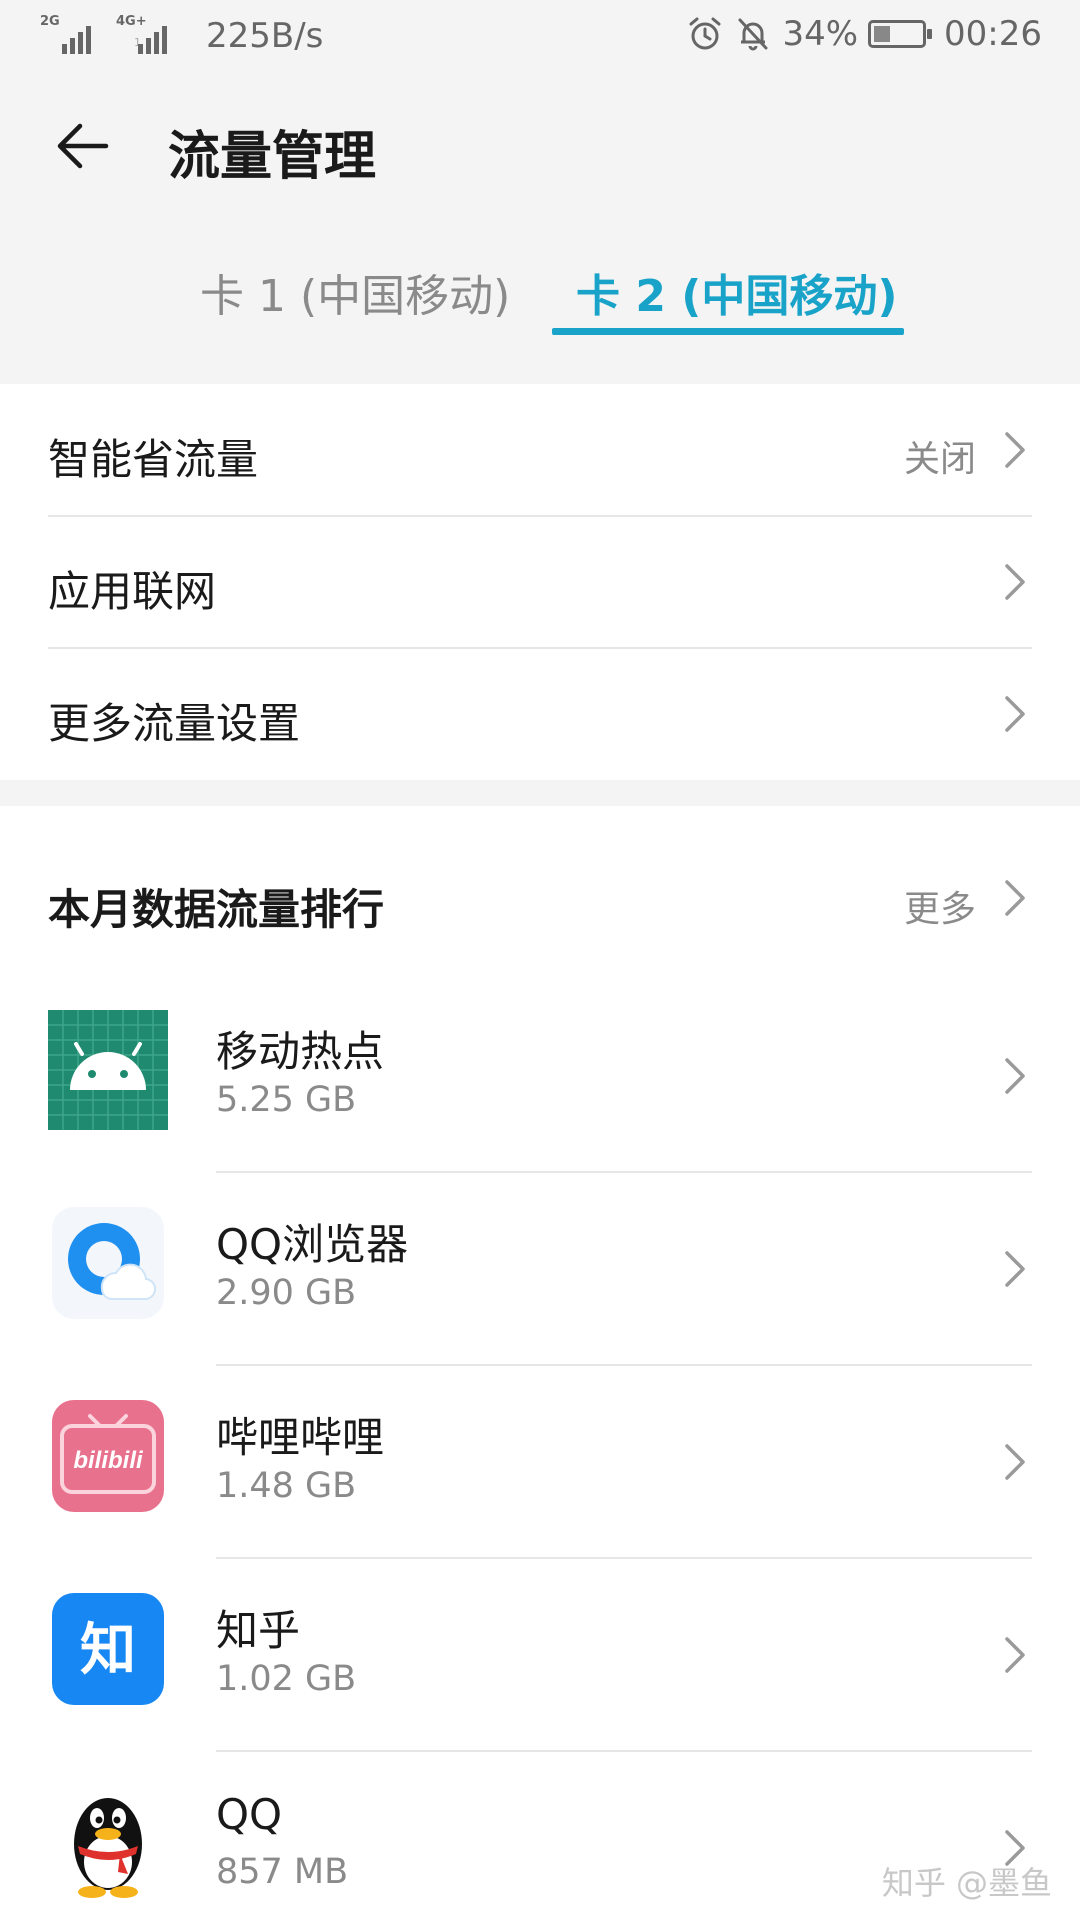 The image size is (1080, 1920). What do you see at coordinates (540, 37) in the screenshot?
I see `status-bar: 2G 4G+ 1 225B/s 34% 00:26` at bounding box center [540, 37].